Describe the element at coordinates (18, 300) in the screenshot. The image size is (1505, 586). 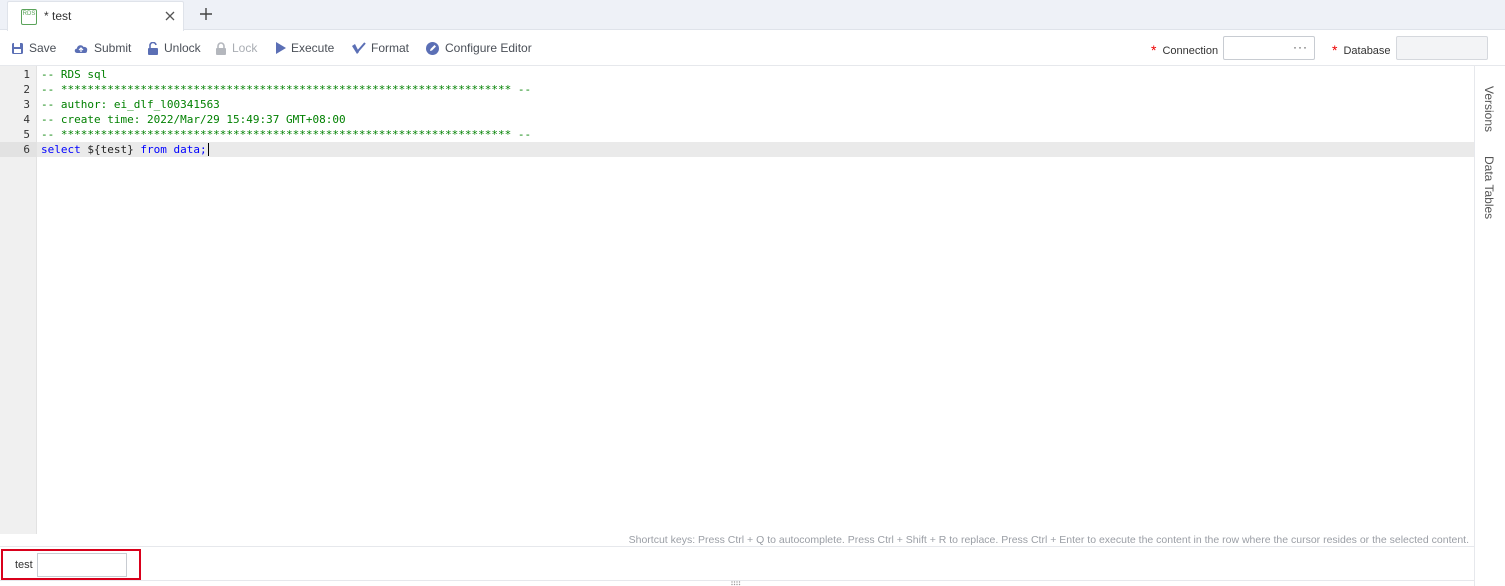
I see `line-number-gutter: 1 2 3 4 5 6` at that location.